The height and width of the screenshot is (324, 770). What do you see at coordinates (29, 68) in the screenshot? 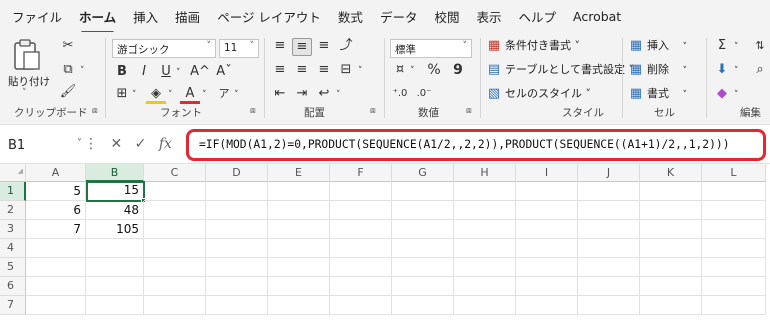
I see `paste-button: 貼り付け ˅` at bounding box center [29, 68].